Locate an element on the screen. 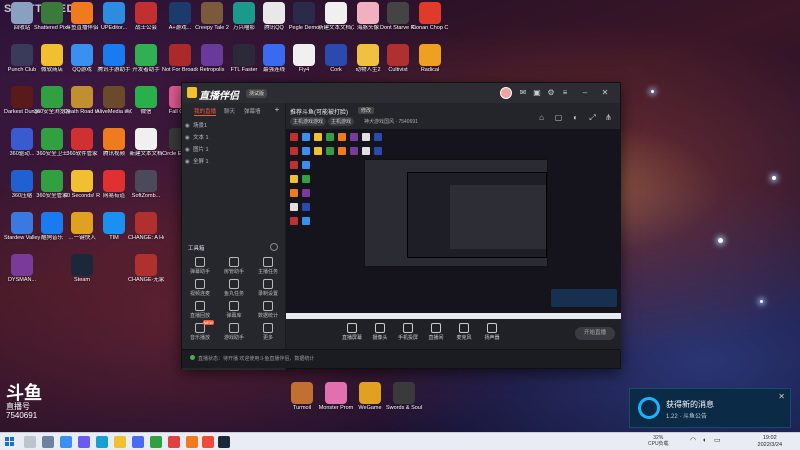  stream-title: 推荐斗鱼(可能被打脸) is located at coordinates (319, 111).